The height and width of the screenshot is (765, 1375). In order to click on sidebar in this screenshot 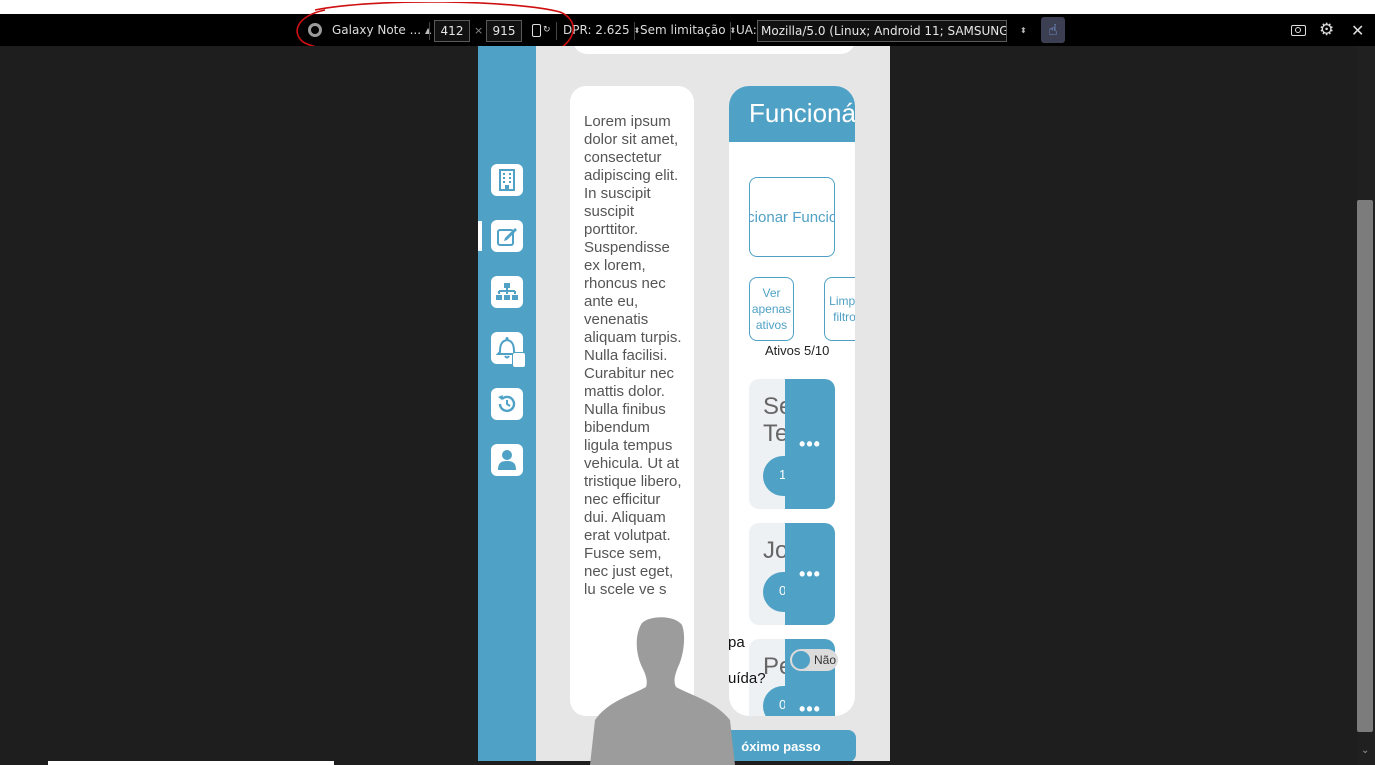, I will do `click(507, 403)`.